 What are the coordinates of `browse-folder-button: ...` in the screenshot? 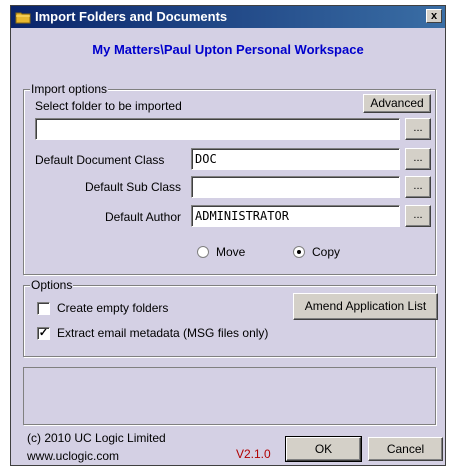 It's located at (418, 129).